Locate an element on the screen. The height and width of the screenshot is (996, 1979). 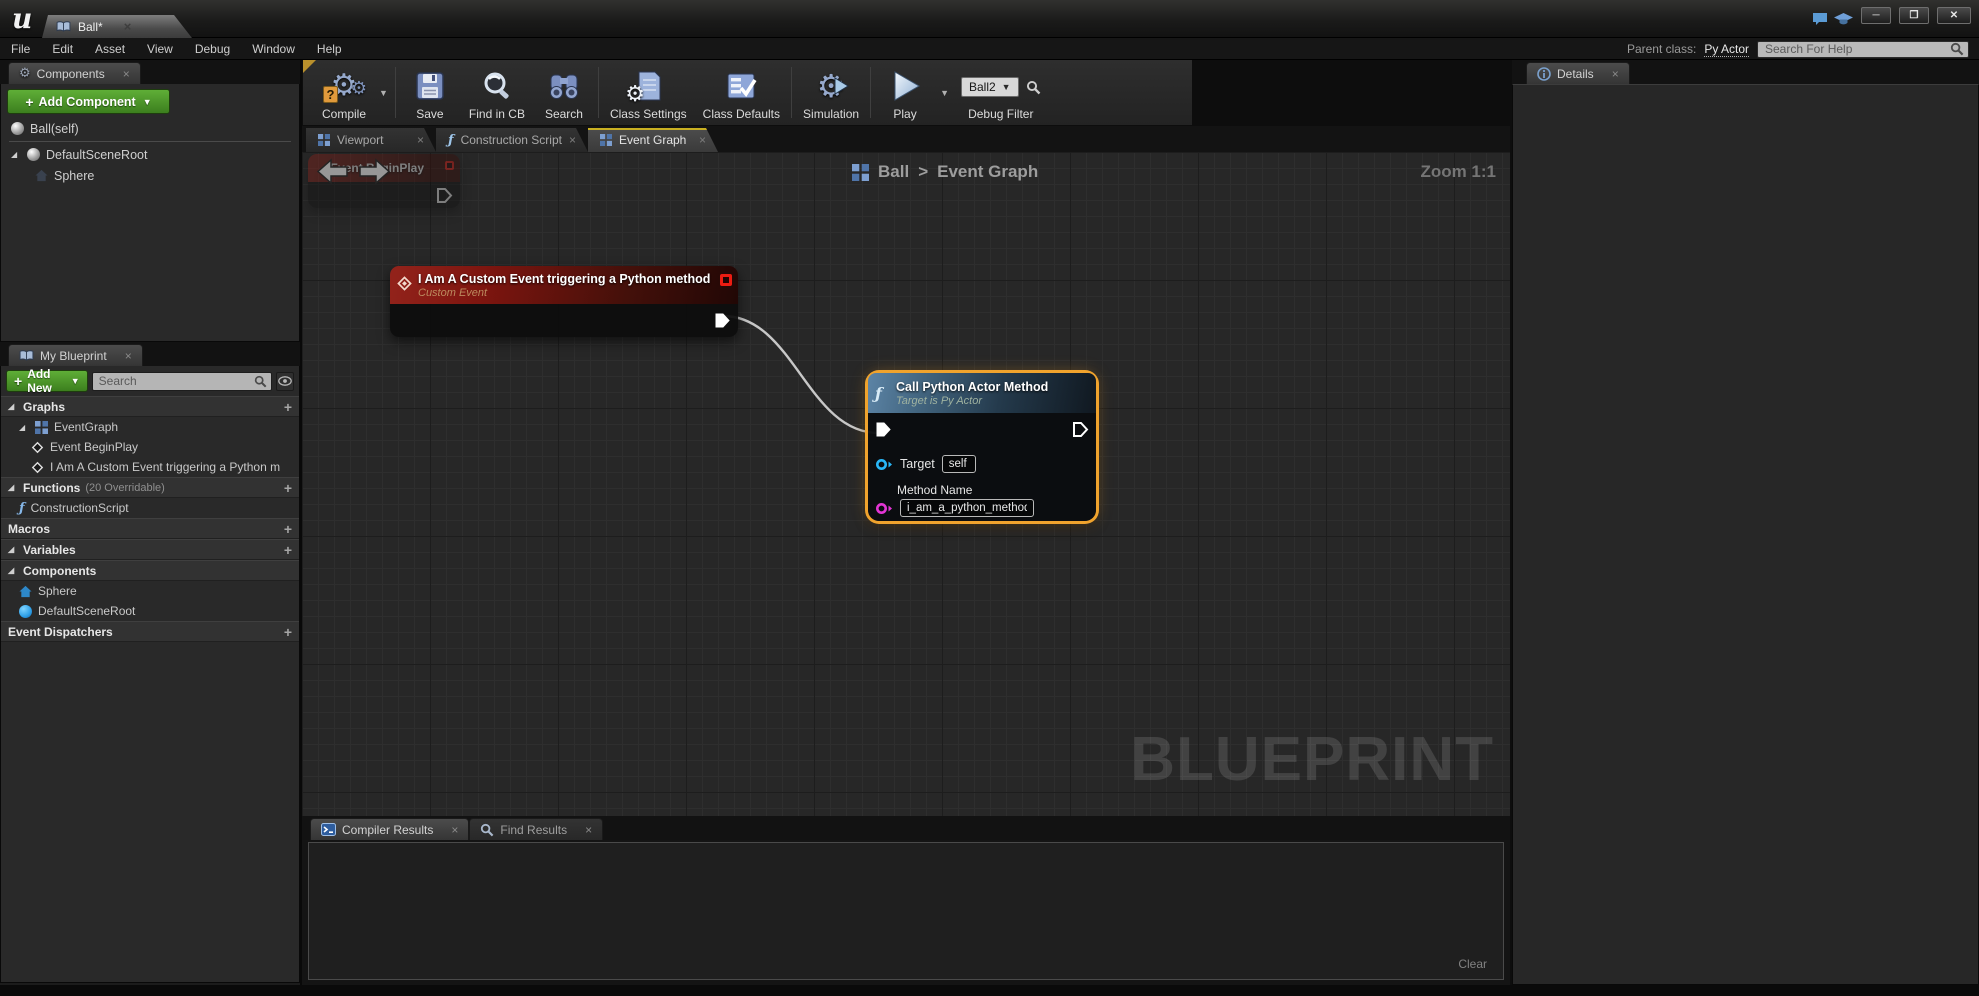
maximize-button: ❐ is located at coordinates (1914, 15).